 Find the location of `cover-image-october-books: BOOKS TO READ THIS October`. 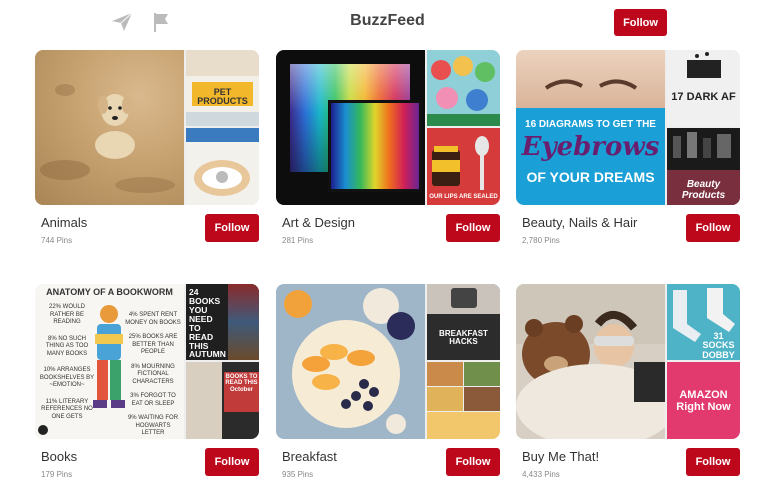

cover-image-october-books: BOOKS TO READ THIS October is located at coordinates (222, 400).